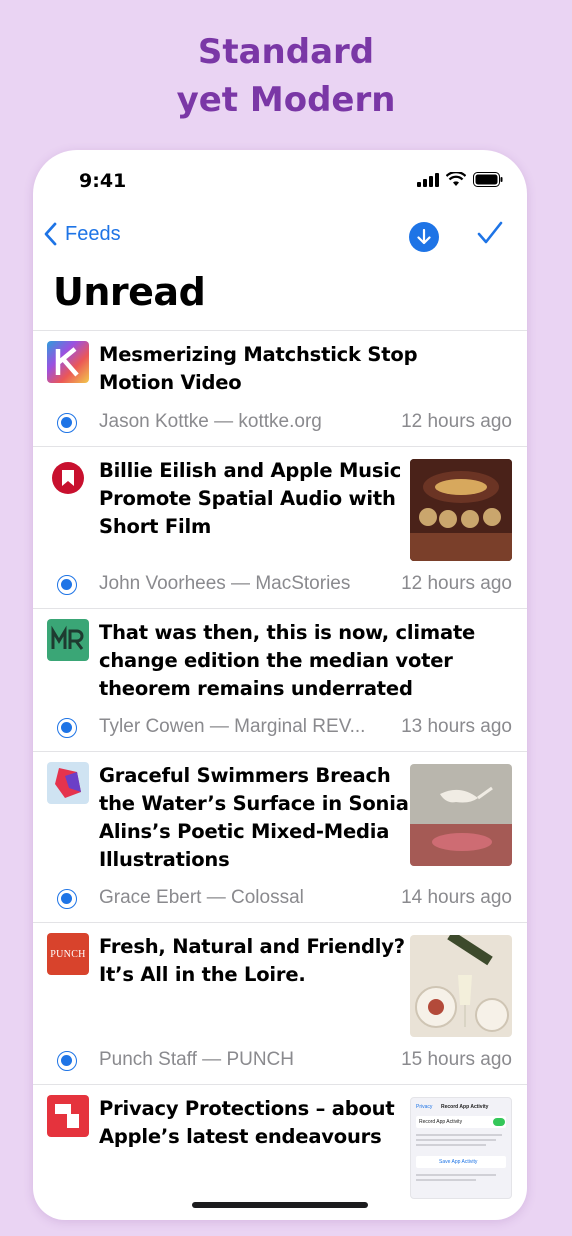 The height and width of the screenshot is (1236, 572). Describe the element at coordinates (280, 180) in the screenshot. I see `status-bar: 9:41` at that location.